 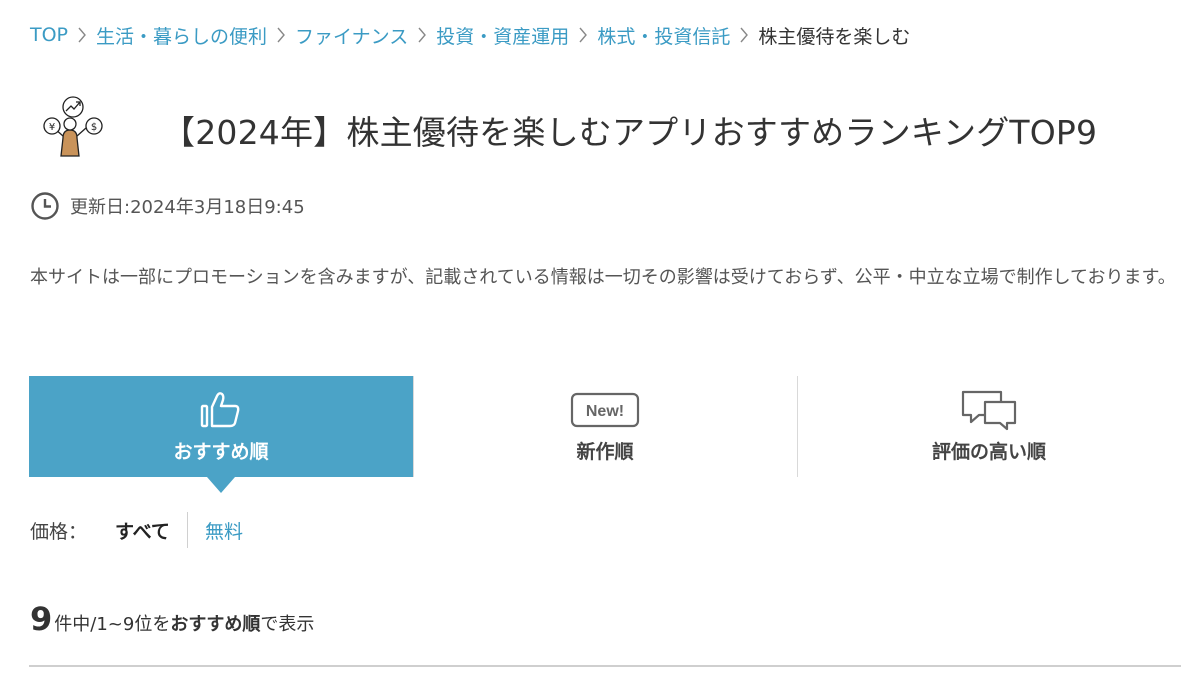 I want to click on breadcrumb-link-stocks: 株式・投資信託, so click(x=663, y=35).